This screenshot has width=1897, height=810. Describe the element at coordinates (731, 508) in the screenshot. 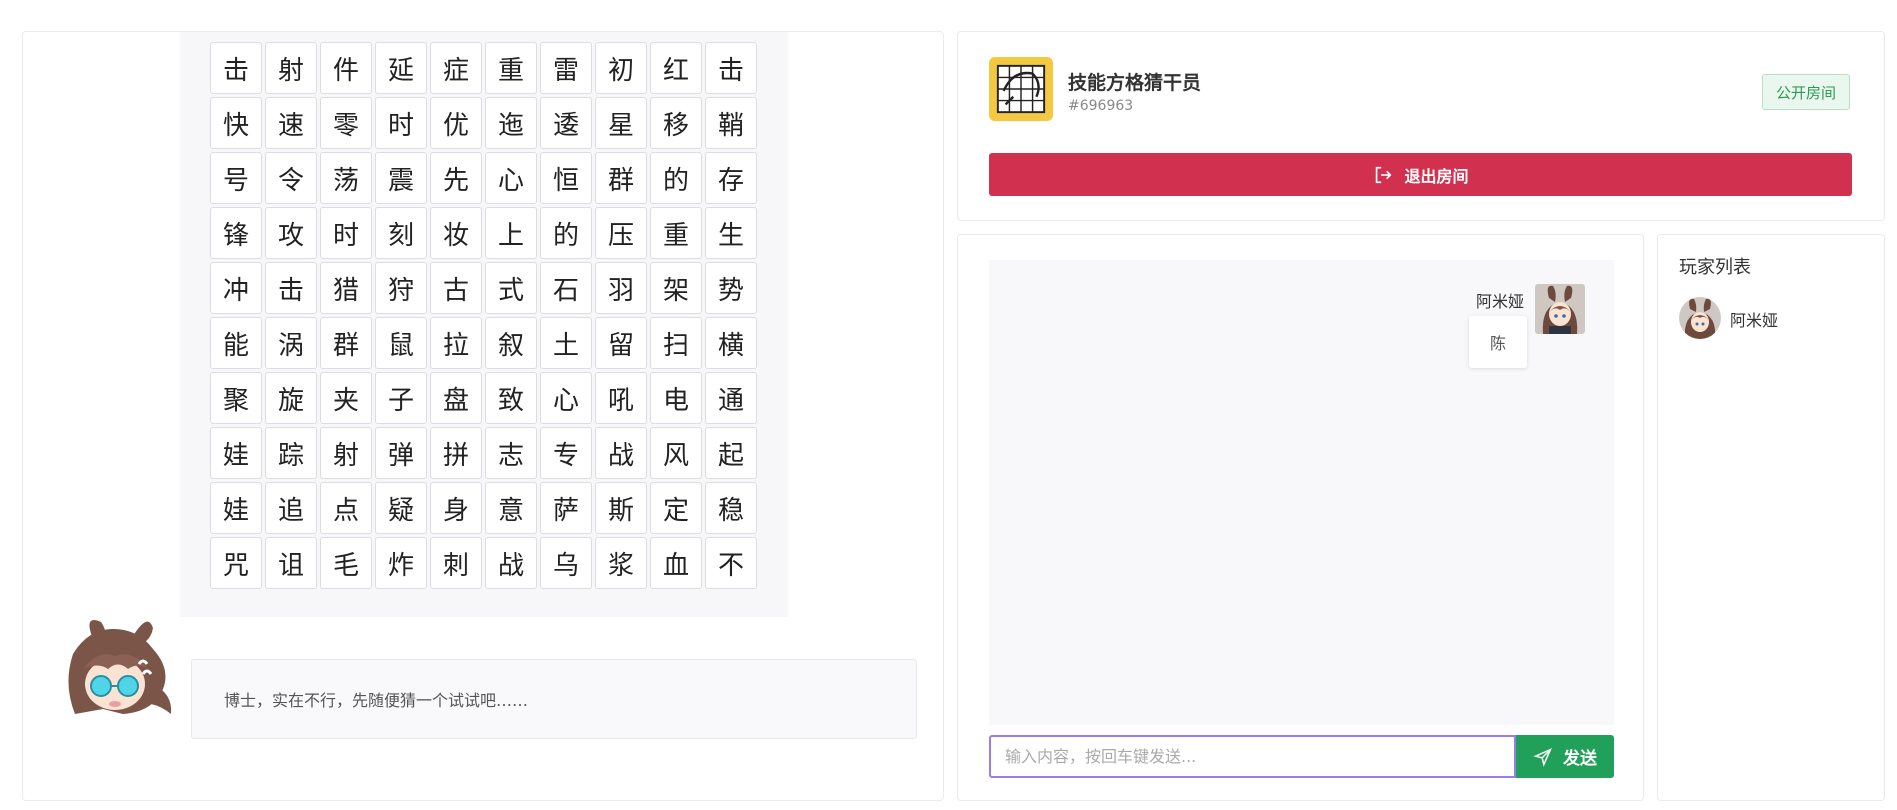

I see `grid-cell: 稳` at that location.